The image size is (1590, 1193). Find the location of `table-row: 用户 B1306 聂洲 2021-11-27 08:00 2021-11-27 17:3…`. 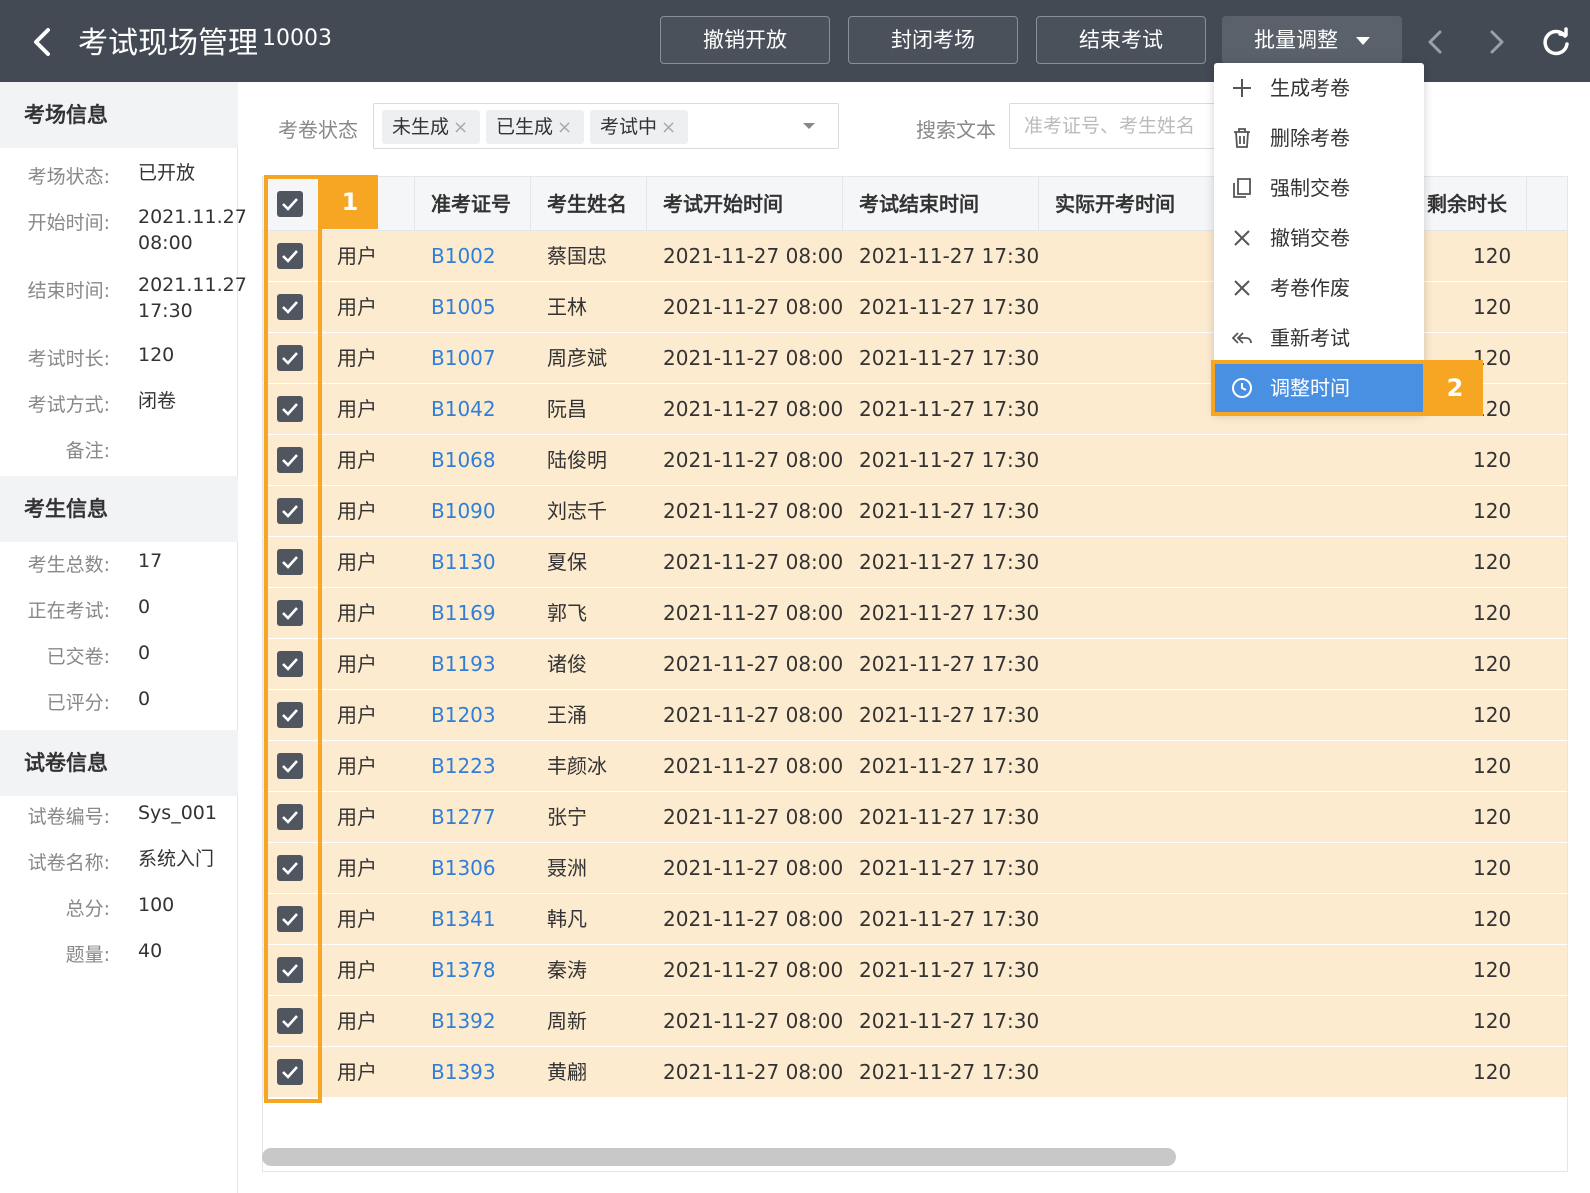

table-row: 用户 B1306 聂洲 2021-11-27 08:00 2021-11-27 17:3… is located at coordinates (915, 868).